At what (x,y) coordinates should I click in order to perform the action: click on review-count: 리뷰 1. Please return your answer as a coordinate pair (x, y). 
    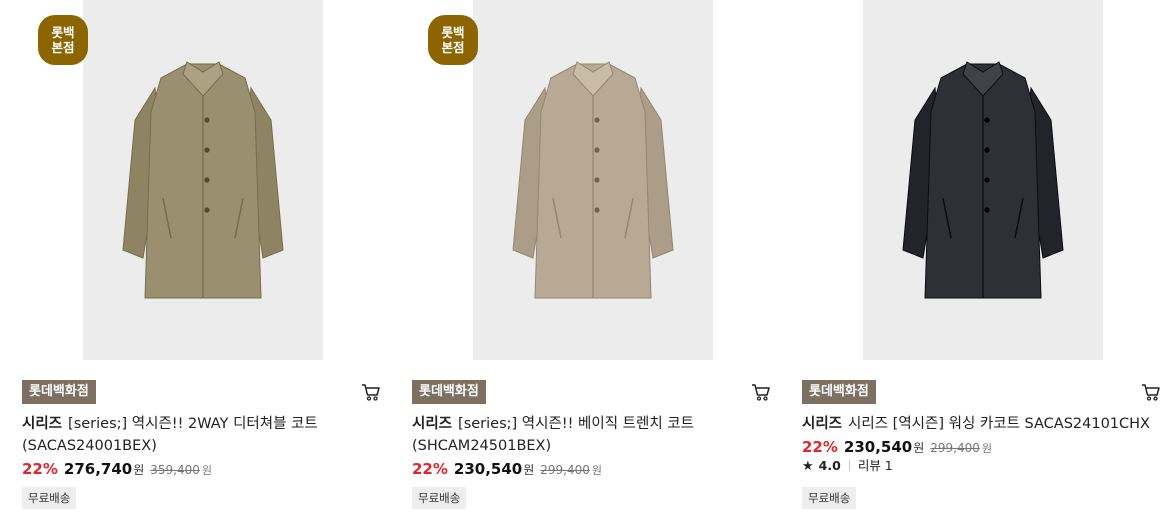
    Looking at the image, I should click on (875, 465).